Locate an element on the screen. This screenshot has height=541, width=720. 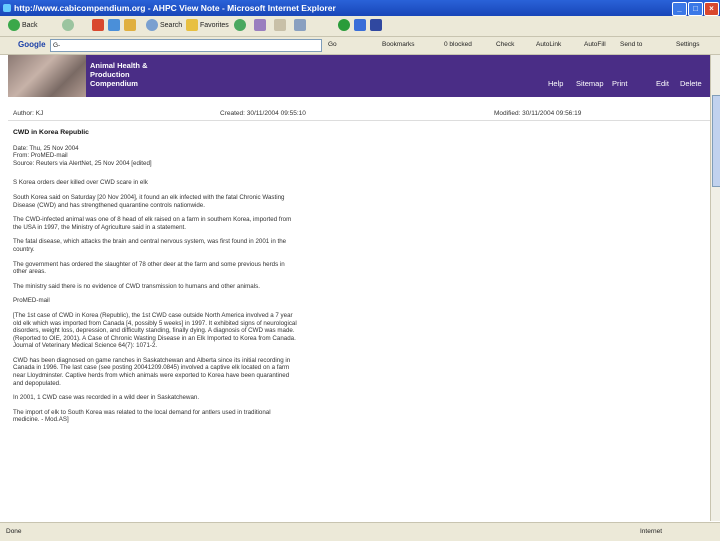
refresh-icon is located at coordinates (114, 25).